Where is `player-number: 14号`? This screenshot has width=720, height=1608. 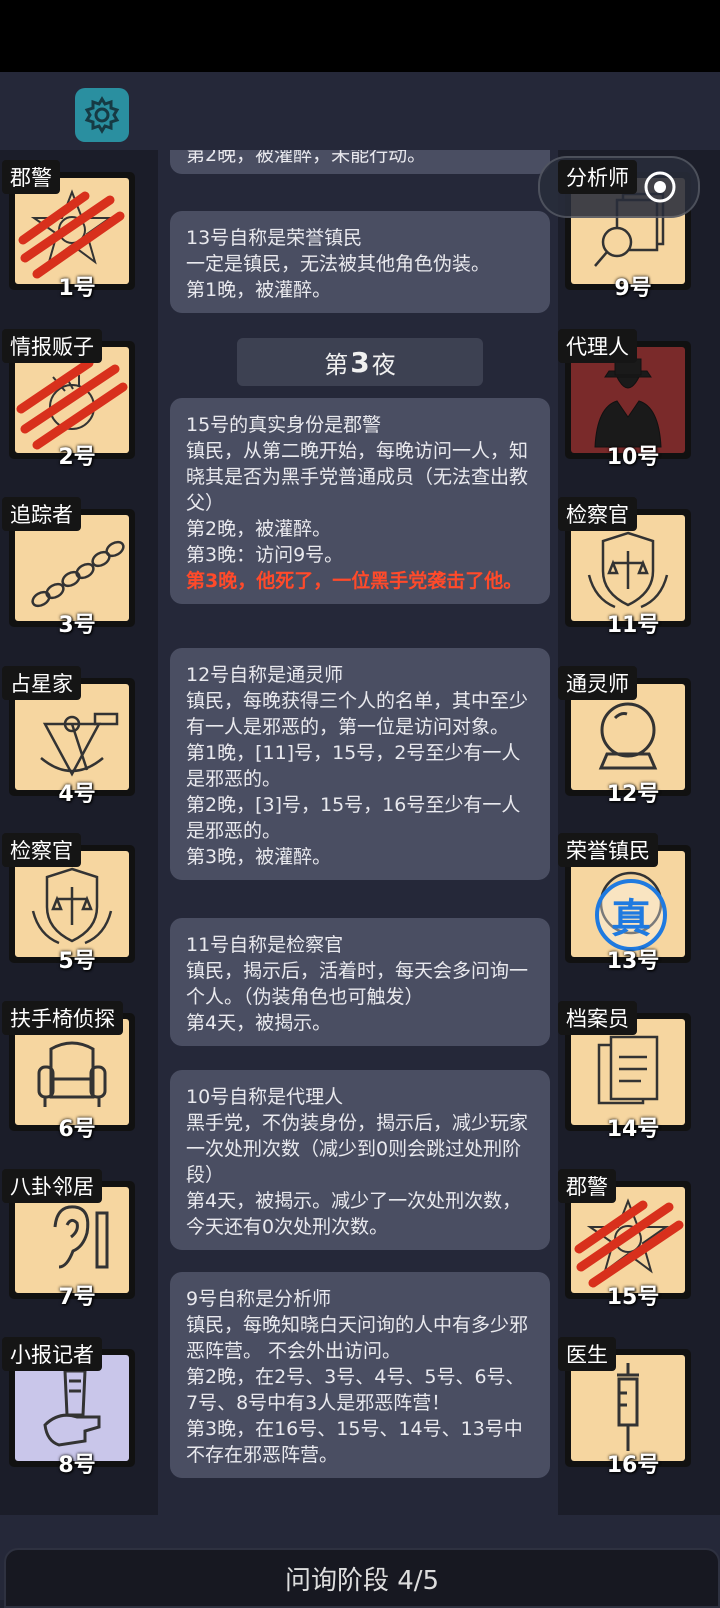 player-number: 14号 is located at coordinates (633, 1129).